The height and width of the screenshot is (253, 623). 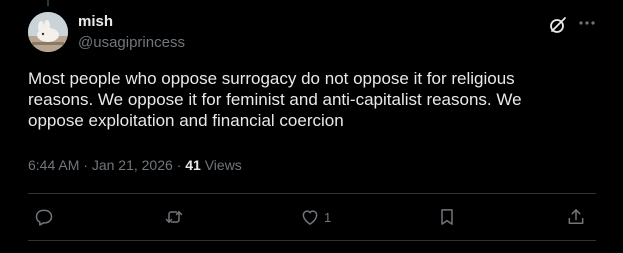 I want to click on like-button: 1, so click(x=315, y=217).